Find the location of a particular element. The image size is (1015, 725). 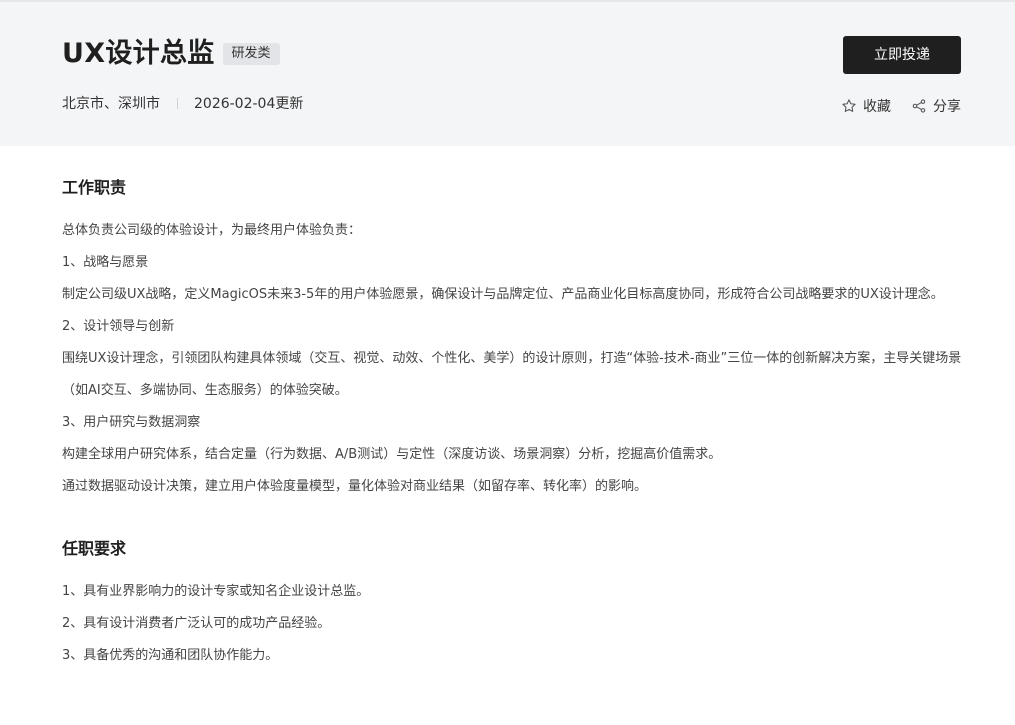

job-meta: 北京市、深圳市 2026-02-04更新 is located at coordinates (182, 103).